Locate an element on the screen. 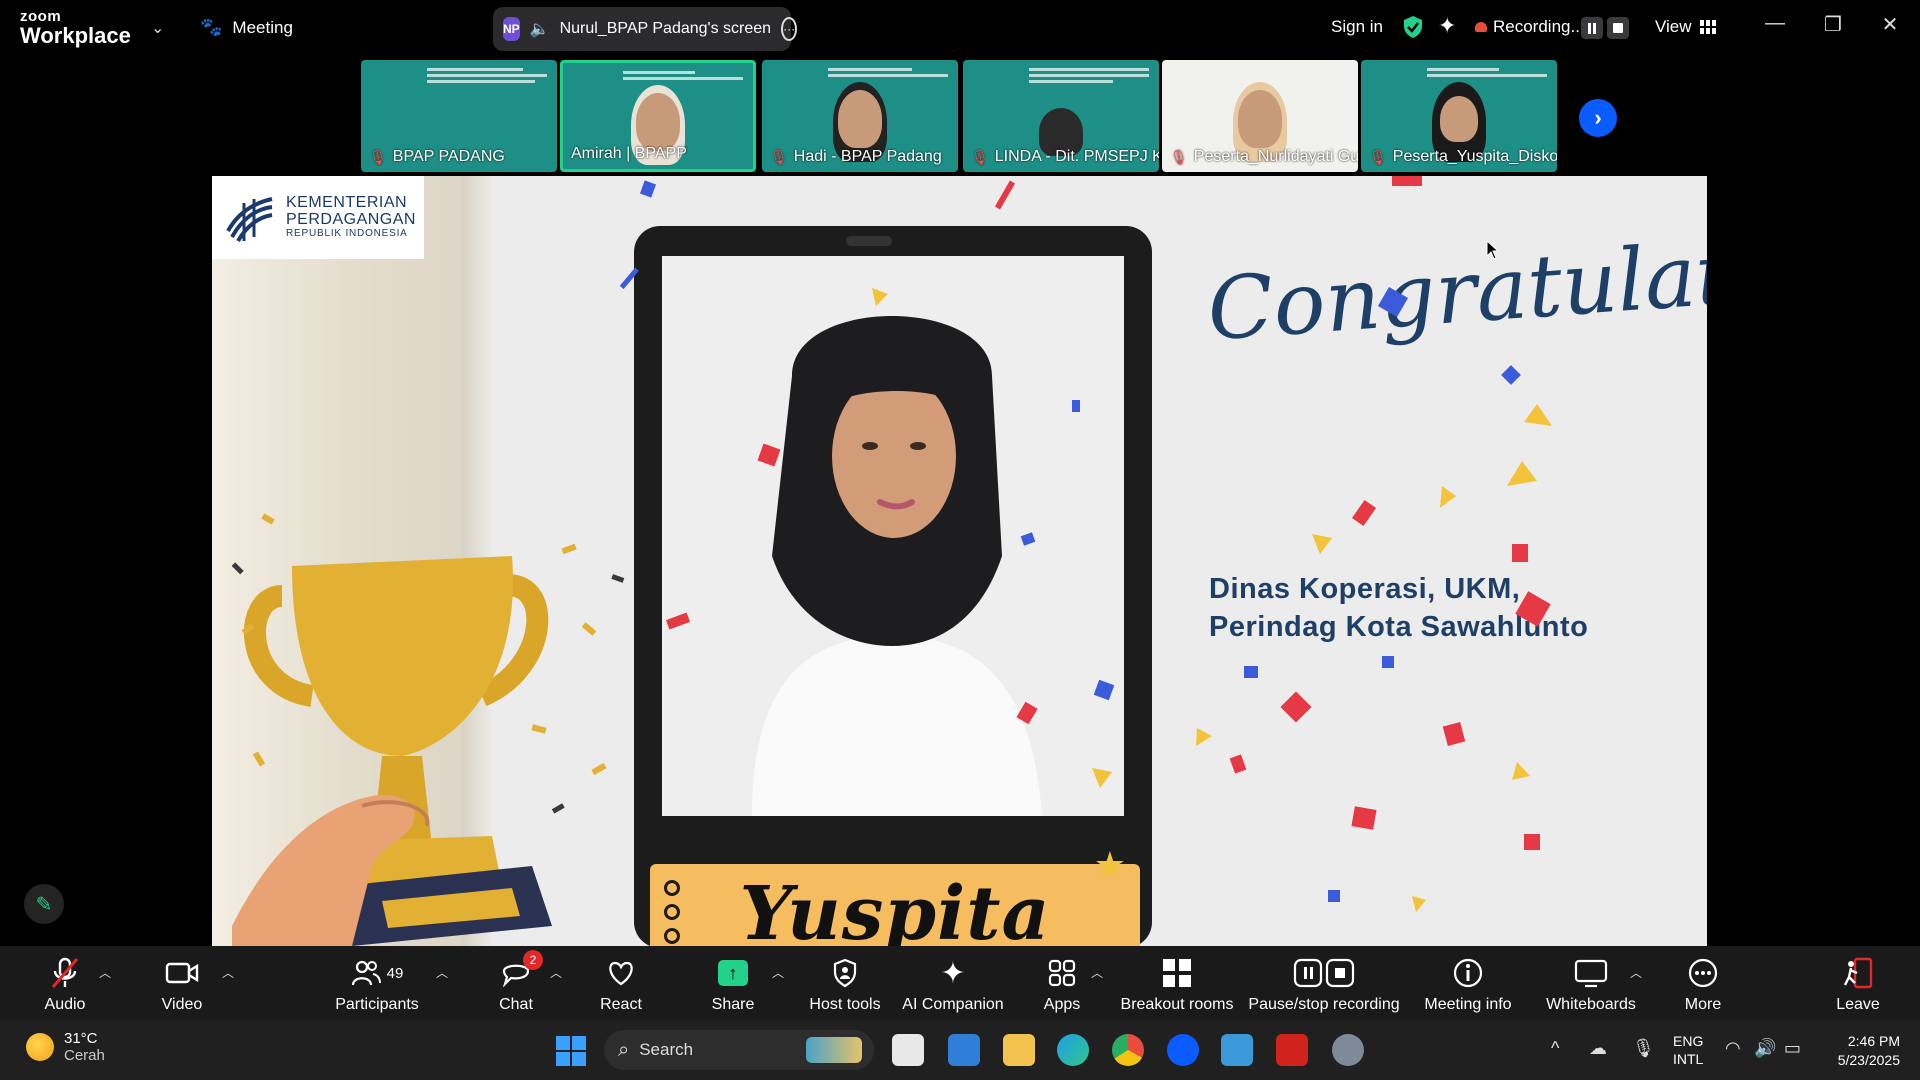 The height and width of the screenshot is (1080, 1920). battery-icon: ▭ is located at coordinates (1792, 1048).